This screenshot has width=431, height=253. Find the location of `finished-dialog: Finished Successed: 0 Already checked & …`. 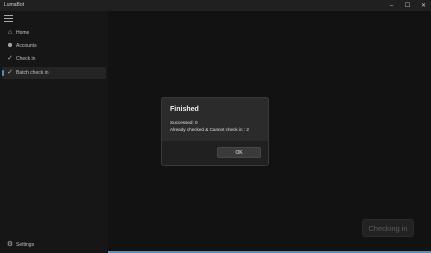

finished-dialog: Finished Successed: 0 Already checked & … is located at coordinates (215, 131).